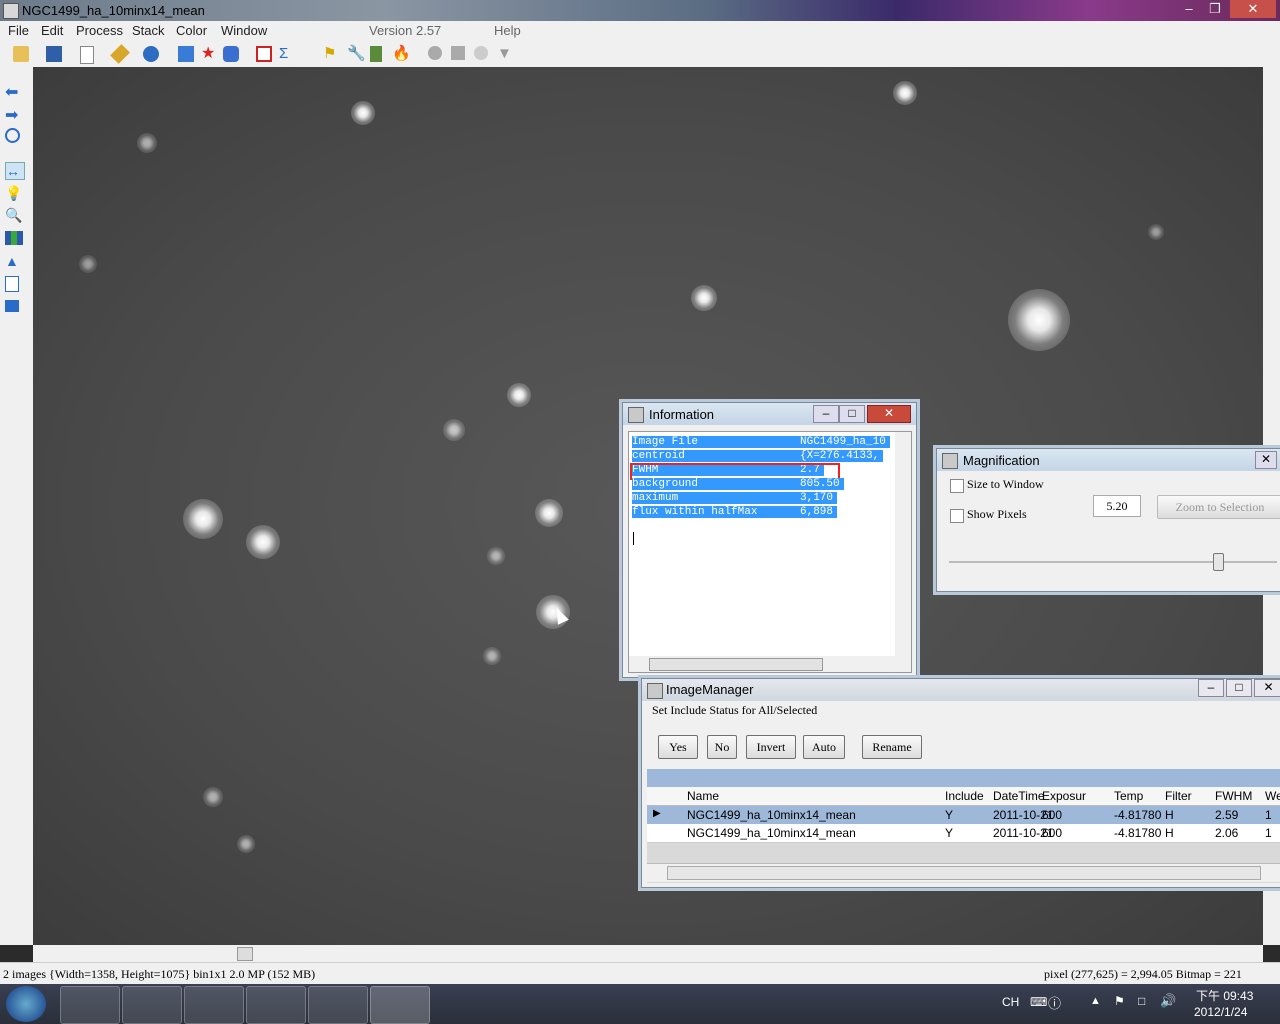 The width and height of the screenshot is (1280, 1024). I want to click on help-icon, so click(151, 54).